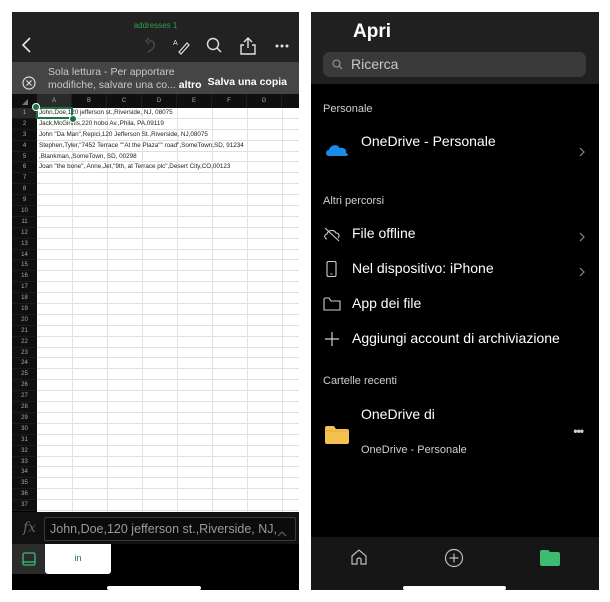  Describe the element at coordinates (24, 495) in the screenshot. I see `row-header-36: 36` at that location.